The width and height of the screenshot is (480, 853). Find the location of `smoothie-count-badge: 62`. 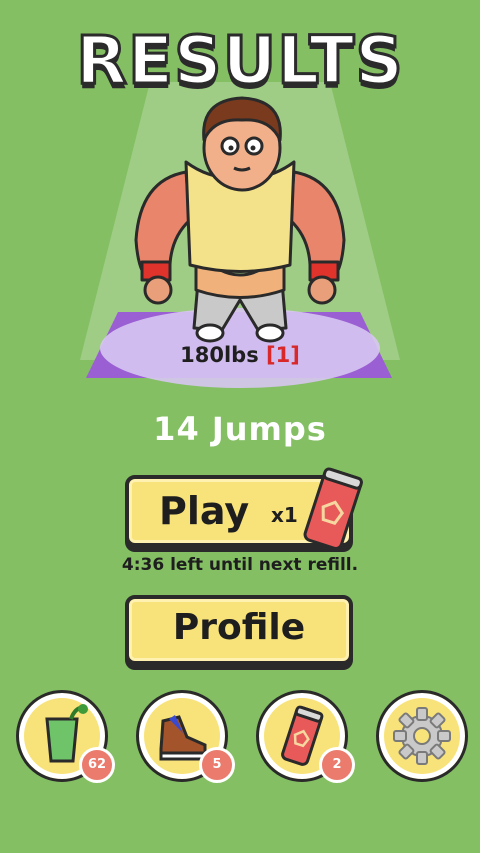

smoothie-count-badge: 62 is located at coordinates (97, 765).